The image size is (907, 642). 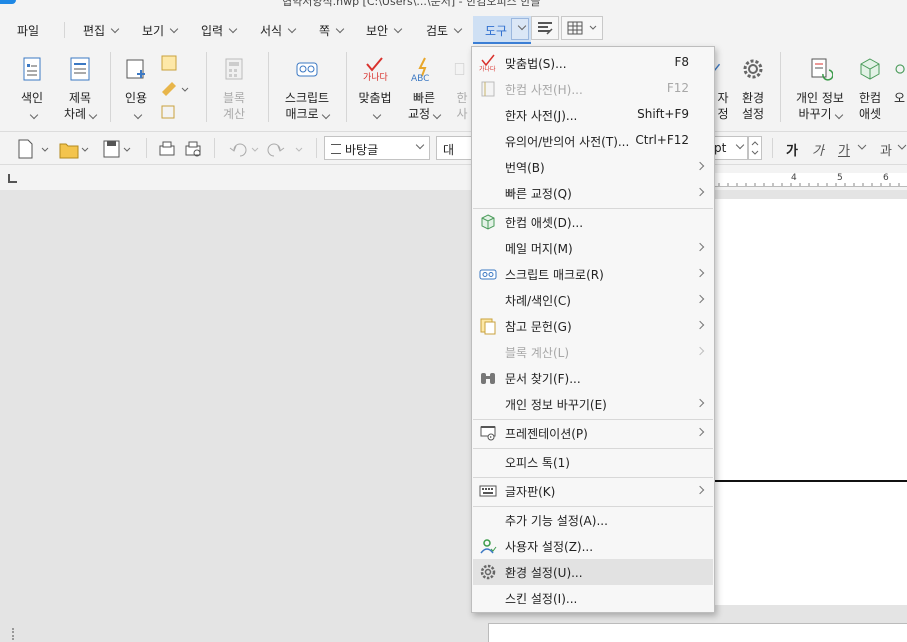 What do you see at coordinates (488, 433) in the screenshot?
I see `presentation-icon` at bounding box center [488, 433].